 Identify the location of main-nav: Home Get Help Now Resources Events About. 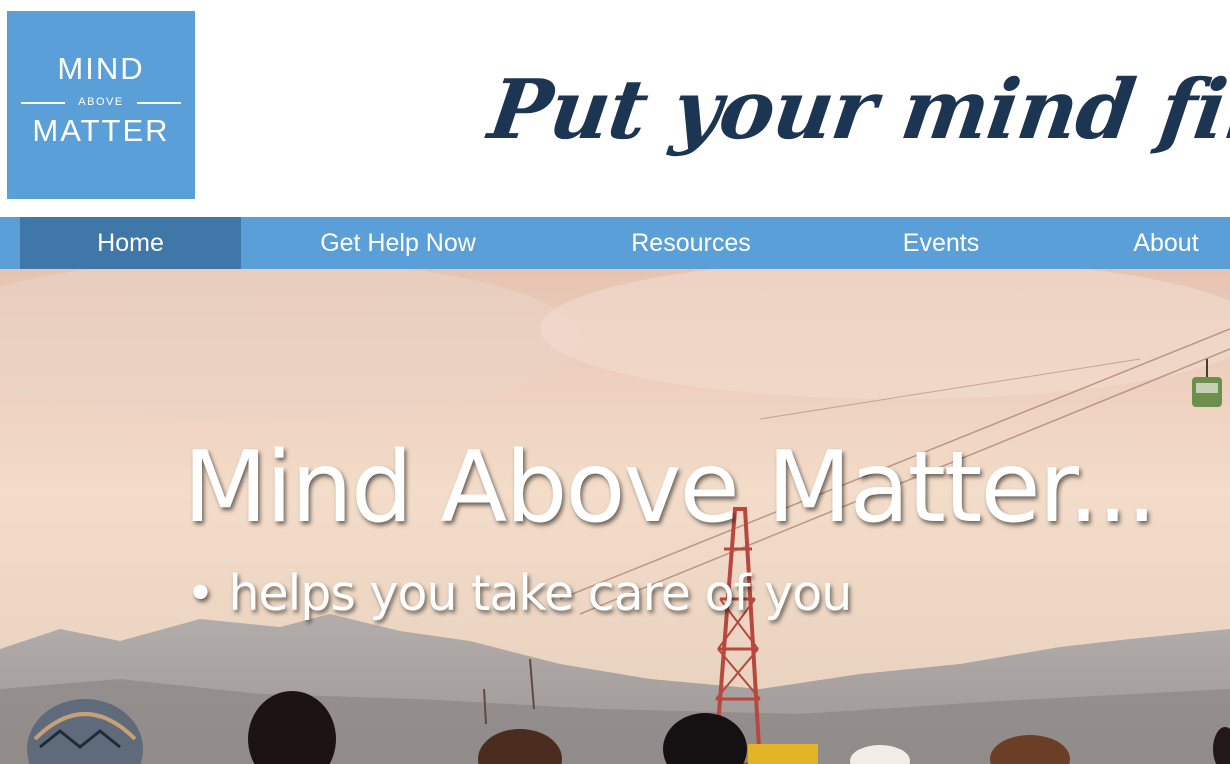
(615, 243).